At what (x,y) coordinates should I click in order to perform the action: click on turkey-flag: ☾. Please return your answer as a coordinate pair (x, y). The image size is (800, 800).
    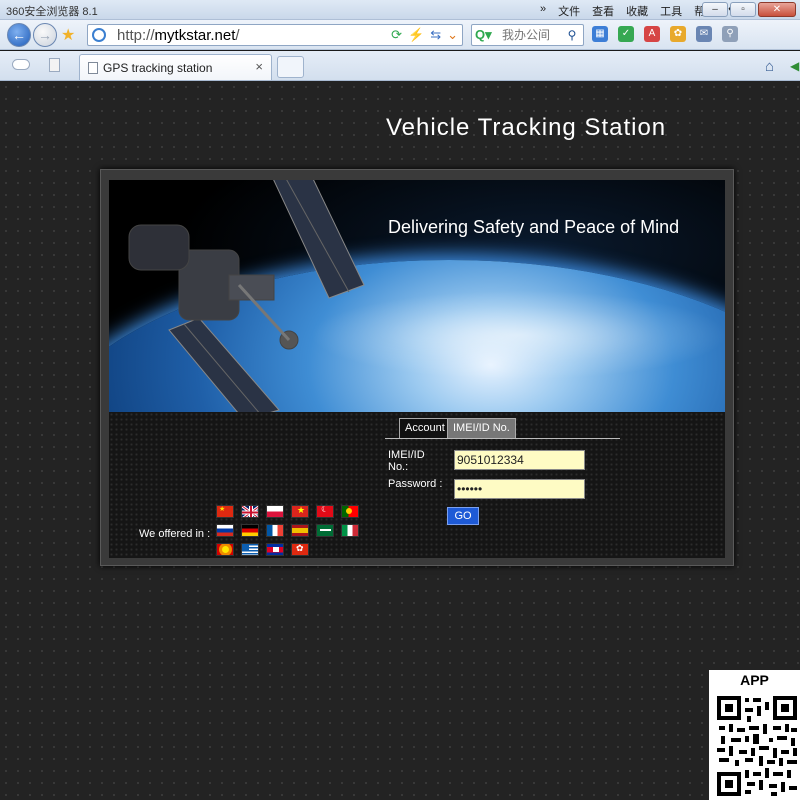
    Looking at the image, I should click on (325, 511).